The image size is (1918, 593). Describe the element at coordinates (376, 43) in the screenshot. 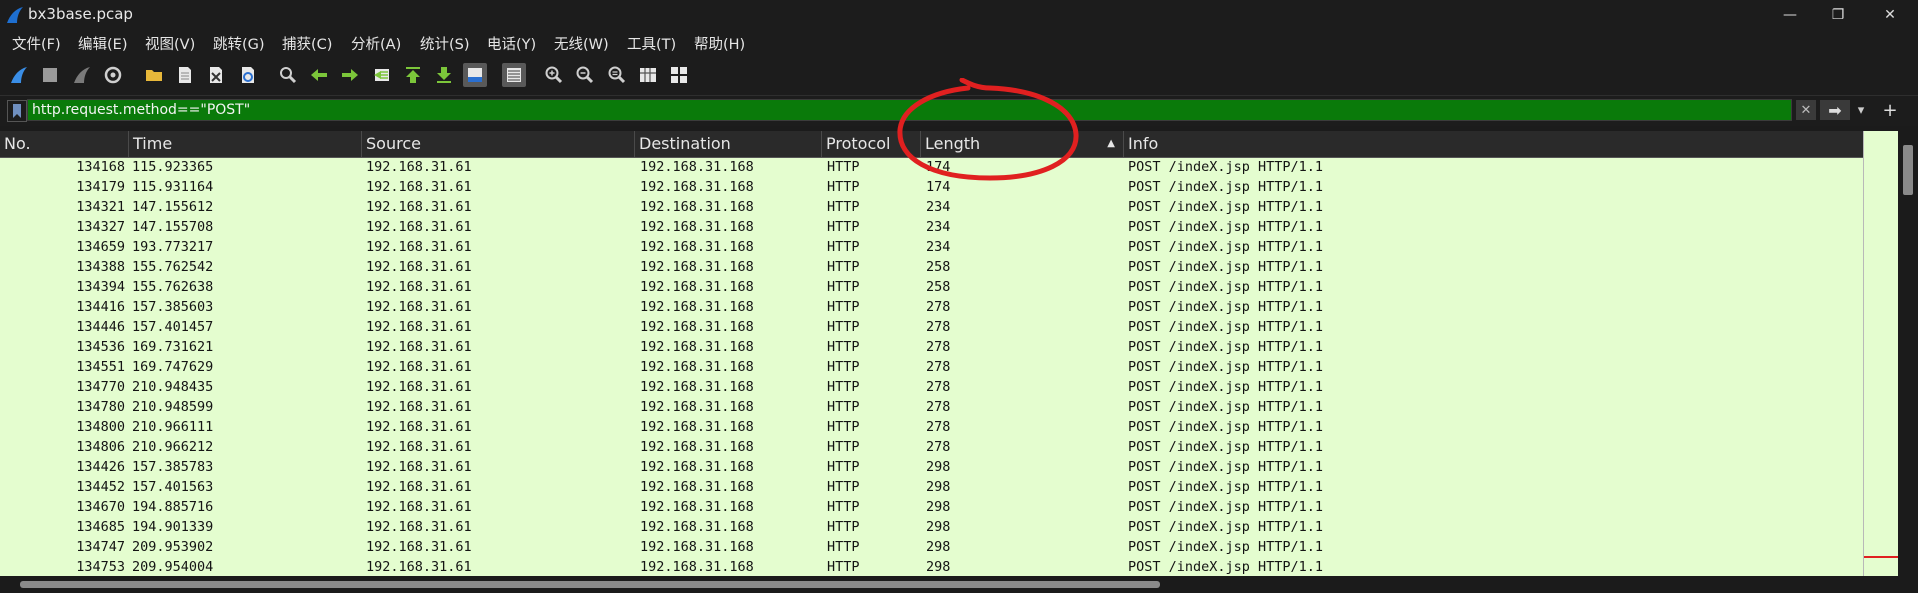

I see `menu-analyze: 分析(A)` at that location.